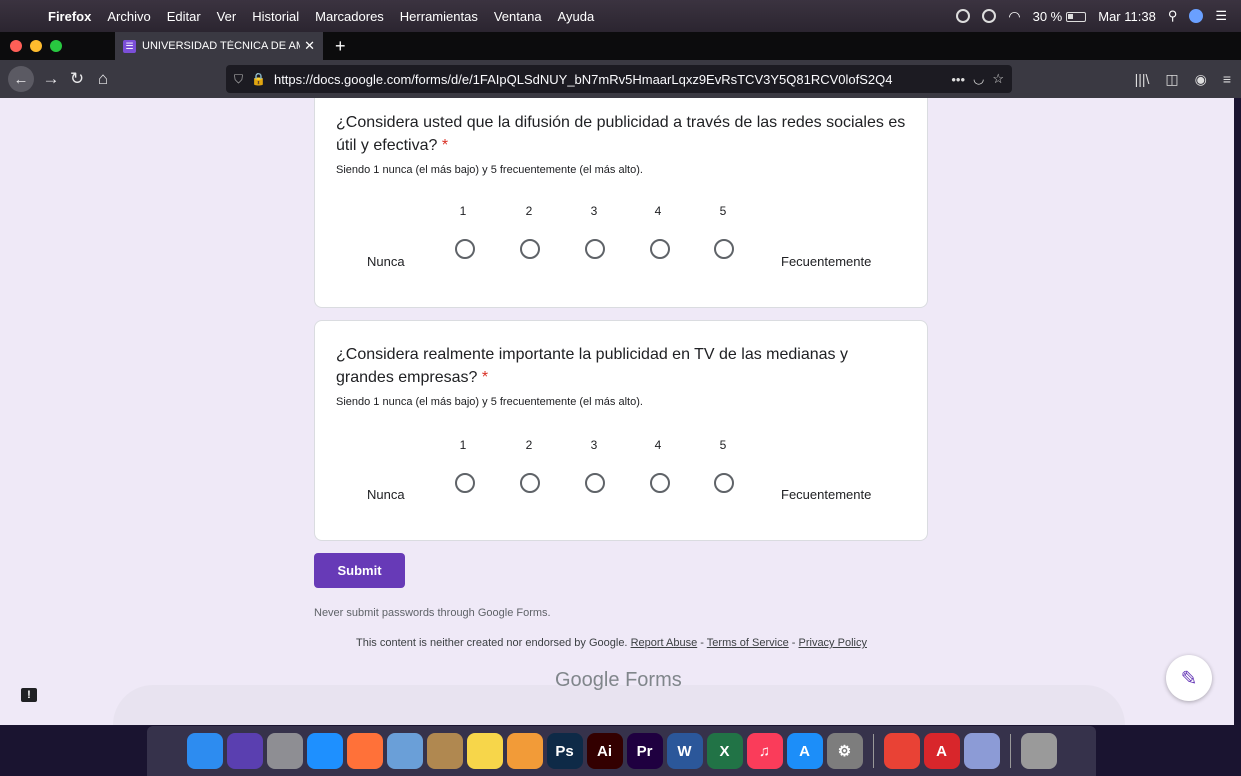 The image size is (1241, 776). Describe the element at coordinates (244, 751) in the screenshot. I see `siri-icon` at that location.